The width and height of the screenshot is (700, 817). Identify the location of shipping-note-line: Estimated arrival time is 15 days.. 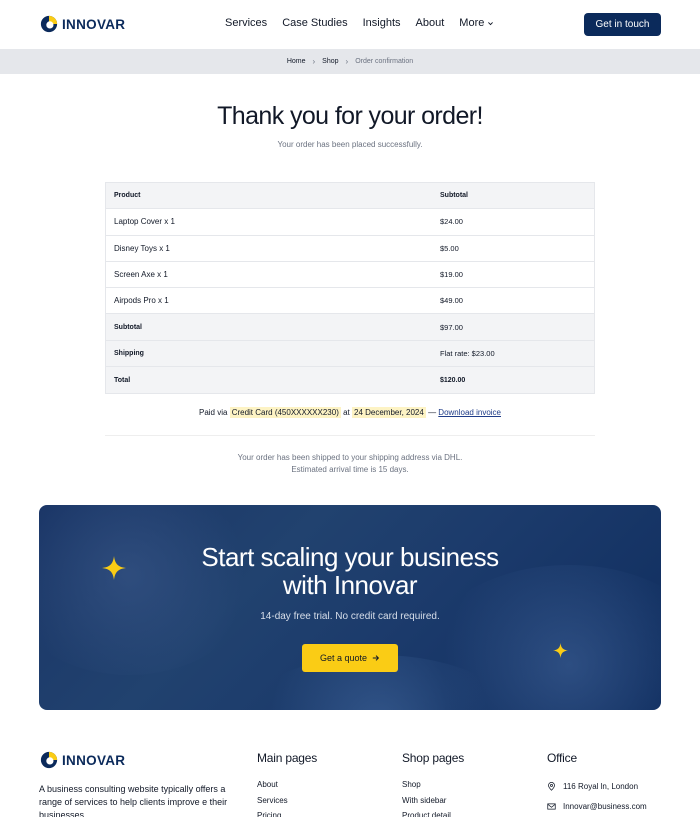
(350, 469).